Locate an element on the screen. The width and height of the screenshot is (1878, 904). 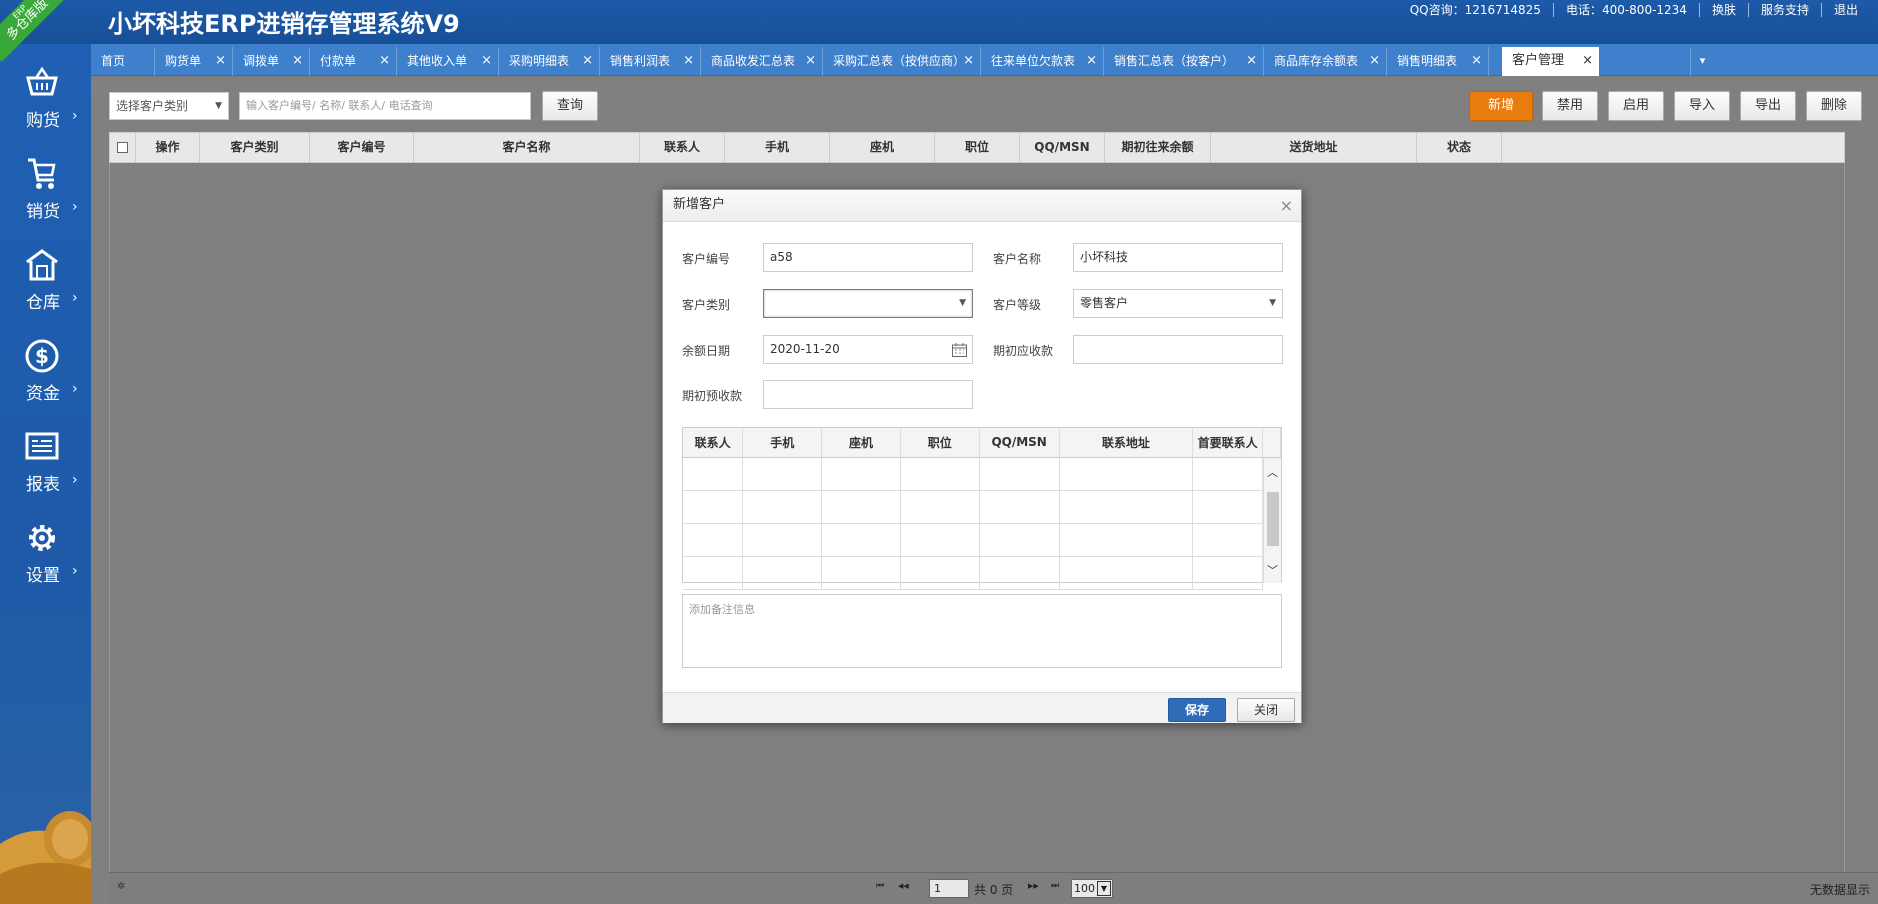
support-link: 服务支持 is located at coordinates (1785, 10).